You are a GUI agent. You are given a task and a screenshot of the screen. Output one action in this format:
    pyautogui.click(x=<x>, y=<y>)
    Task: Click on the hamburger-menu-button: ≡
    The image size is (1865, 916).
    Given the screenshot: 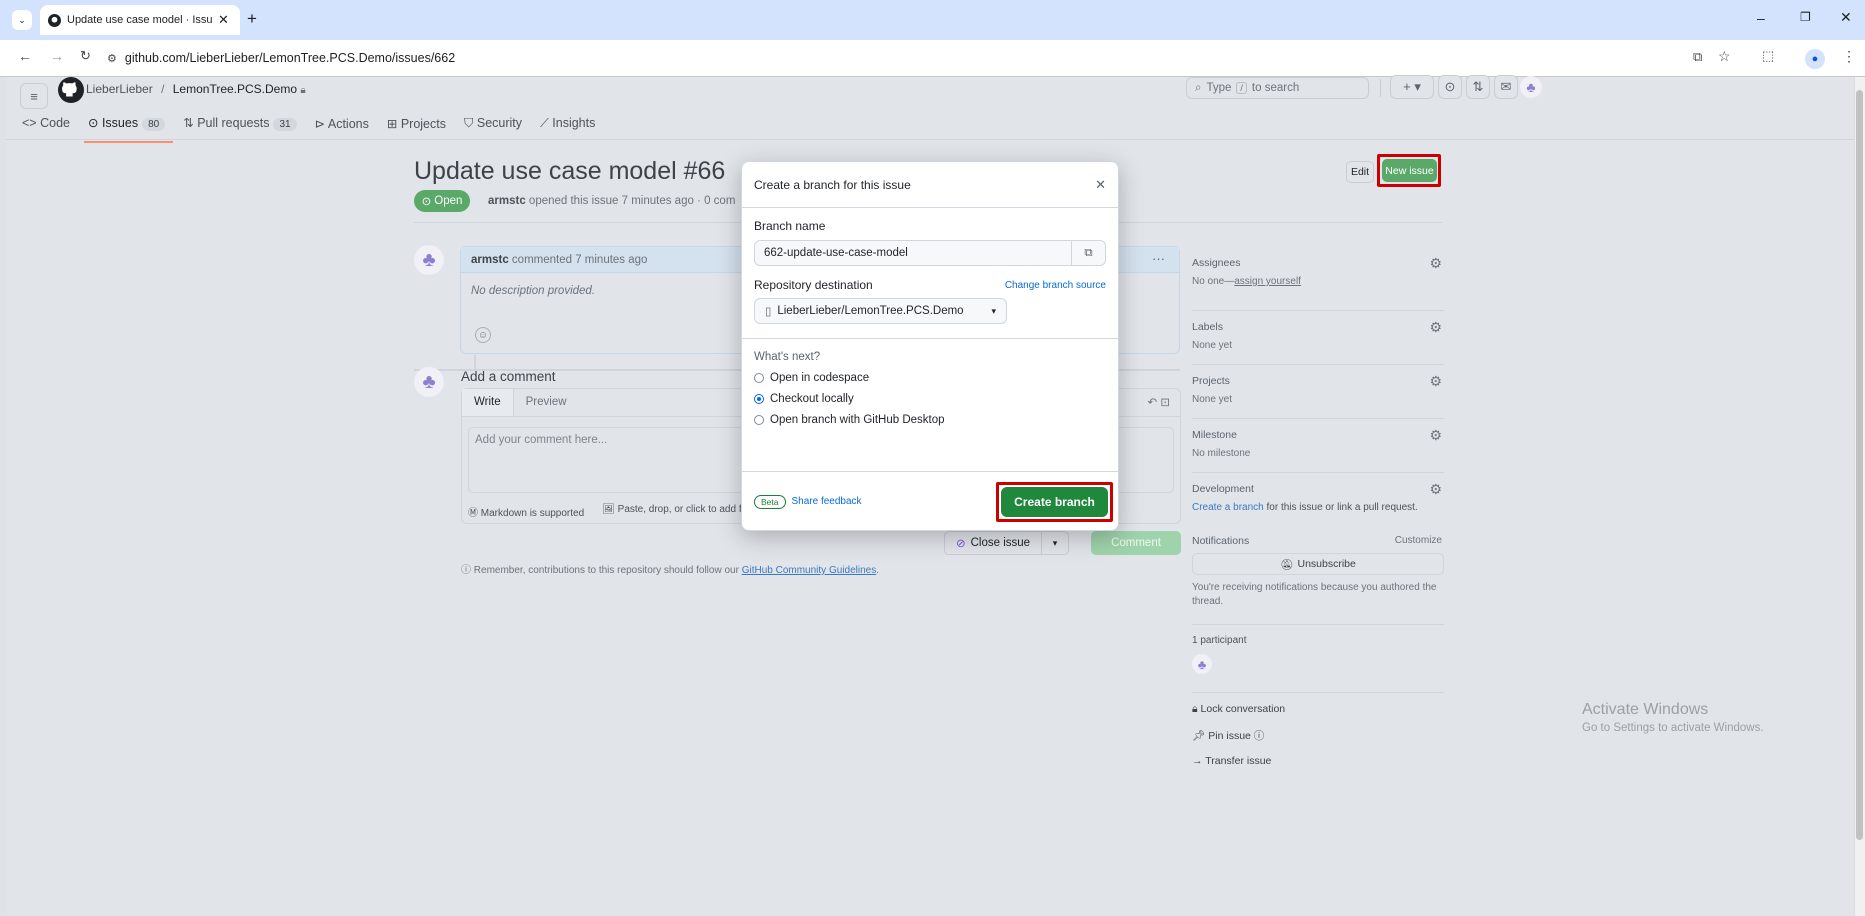 What is the action you would take?
    pyautogui.click(x=34, y=96)
    